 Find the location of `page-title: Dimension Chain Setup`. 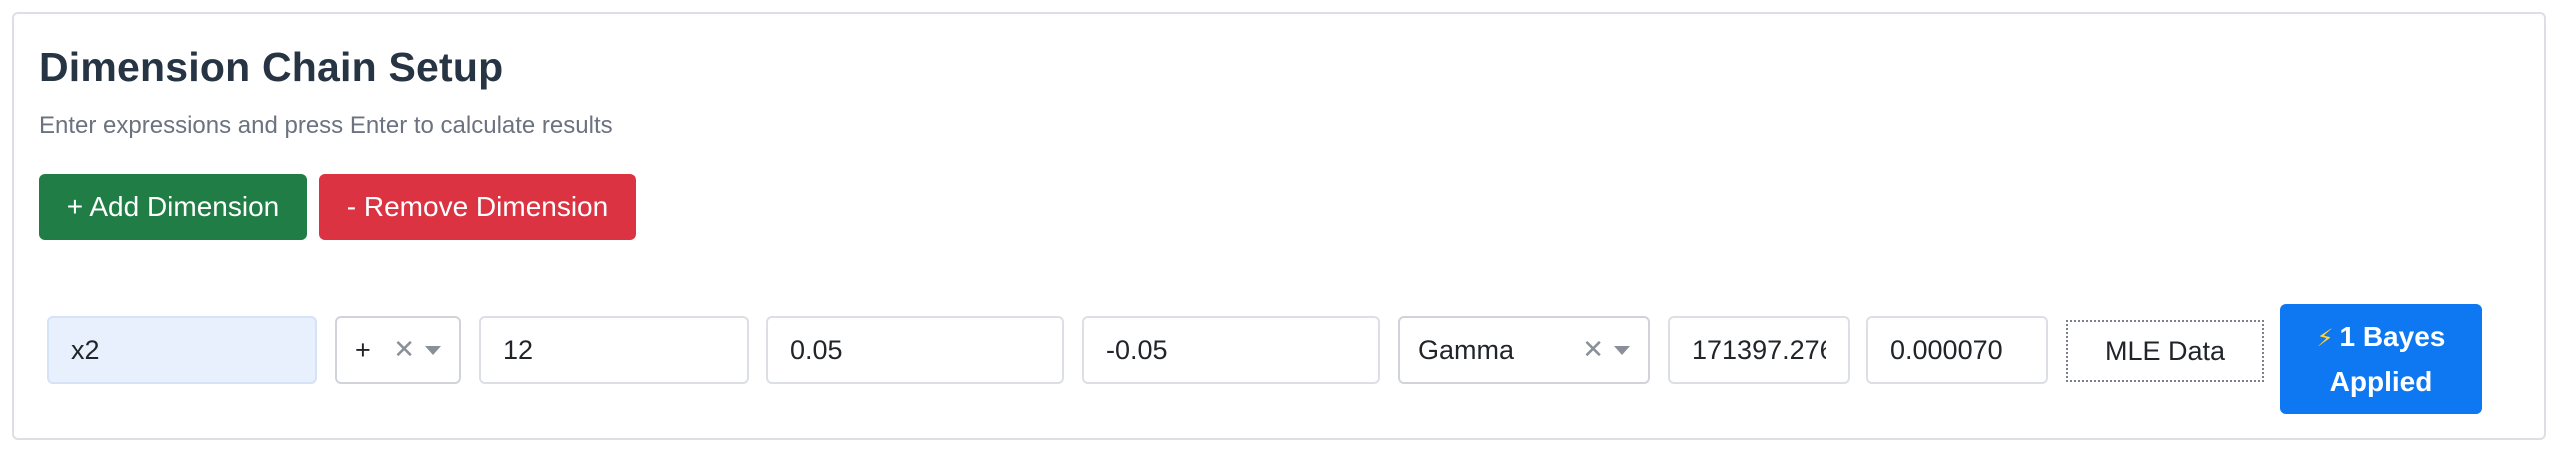

page-title: Dimension Chain Setup is located at coordinates (271, 67).